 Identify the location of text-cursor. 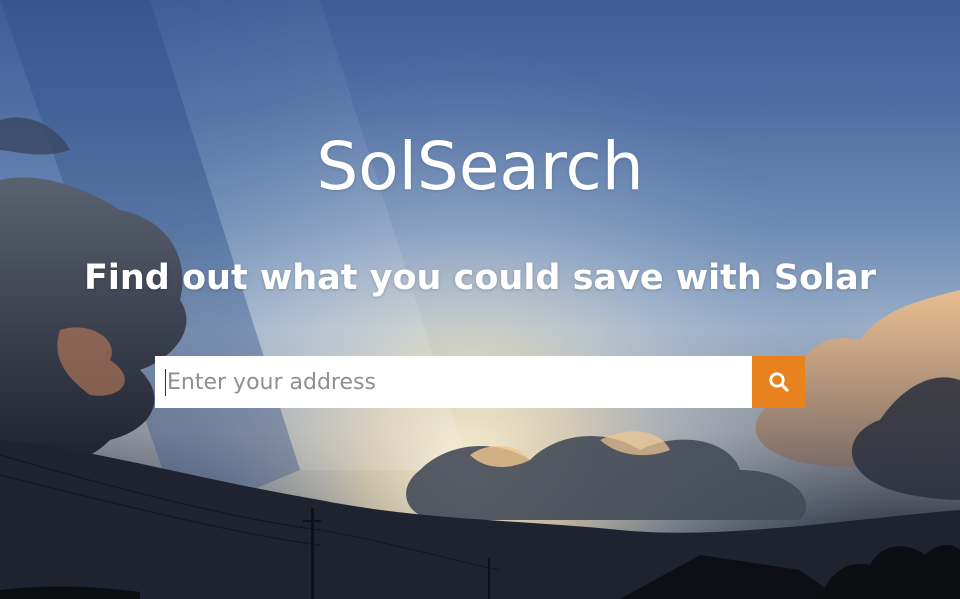
(165, 382).